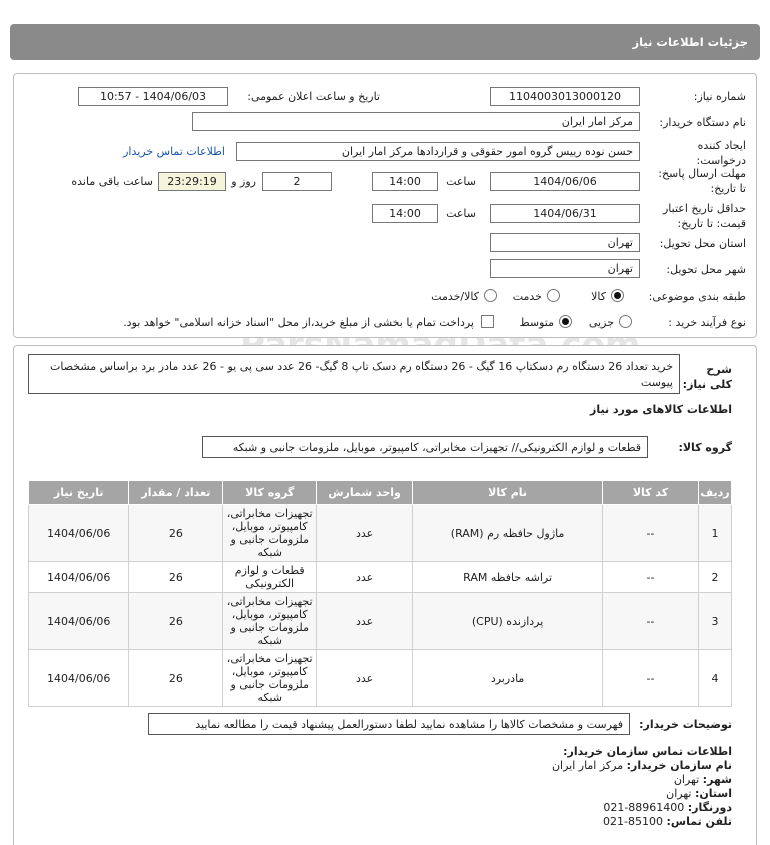  Describe the element at coordinates (461, 213) in the screenshot. I see `validity-time-label: ساعت` at that location.